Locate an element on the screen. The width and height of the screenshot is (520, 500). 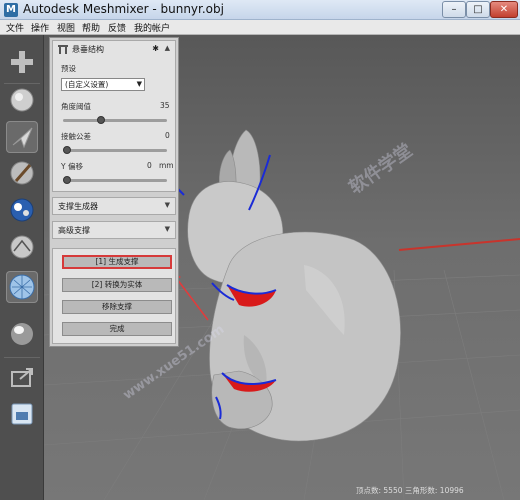
generate-support-button: [1] 生成支撑 is located at coordinates (117, 262).